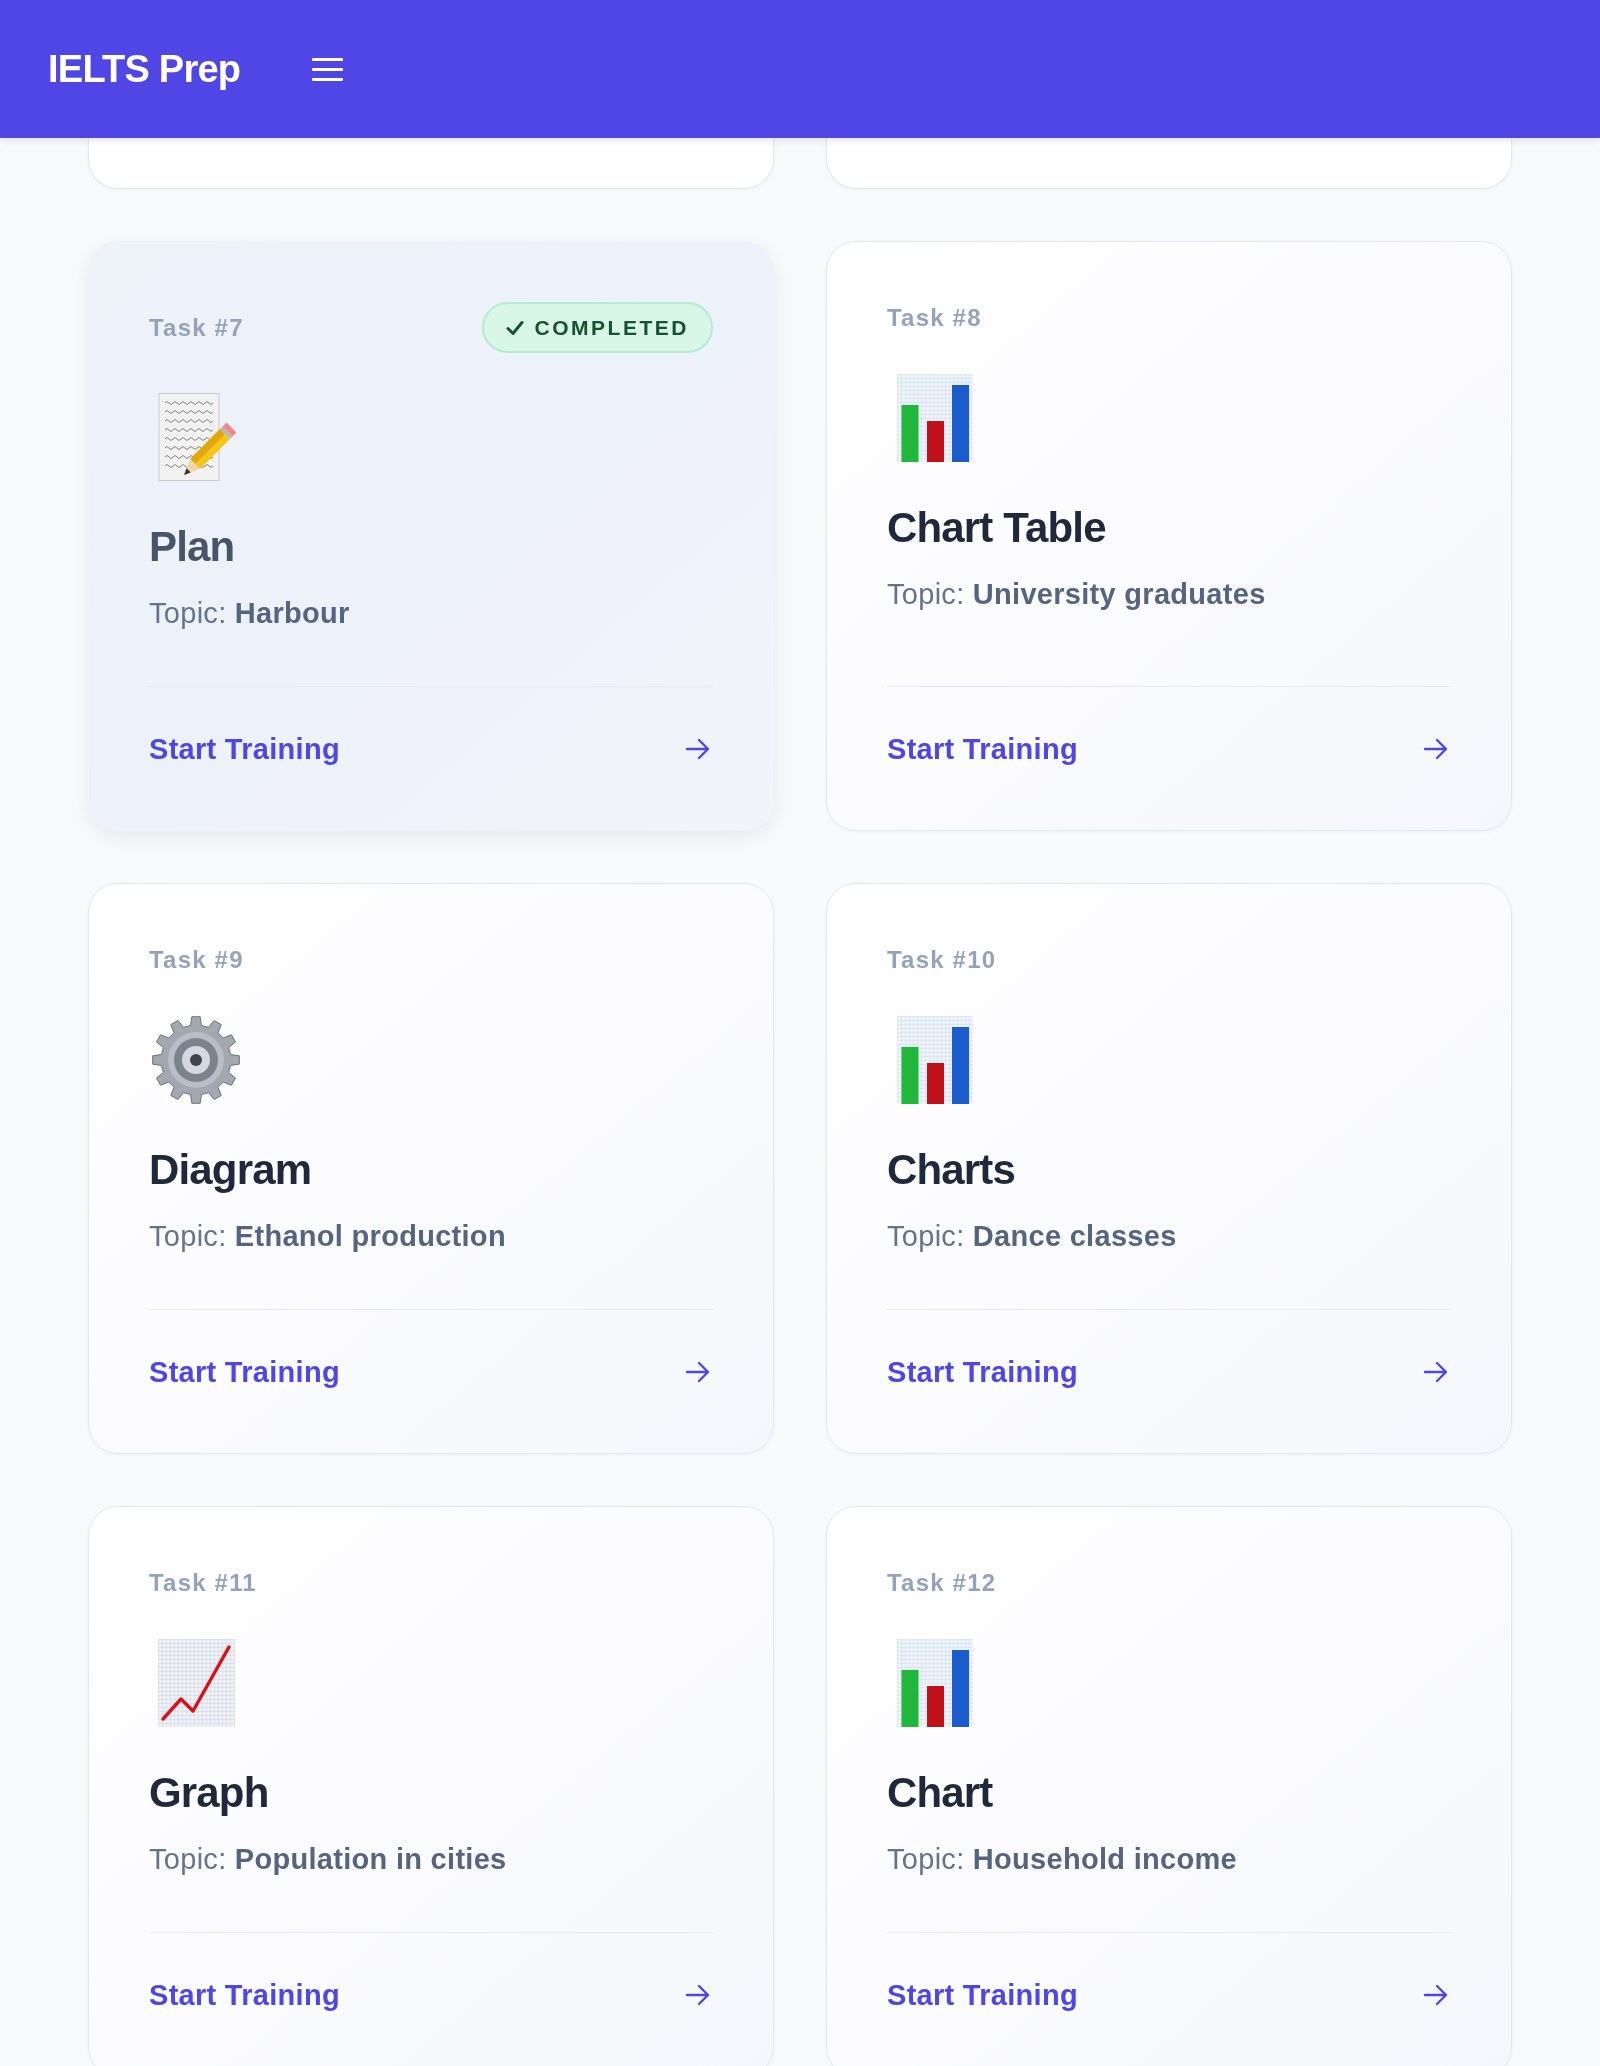  I want to click on task-topic: Topic: University graduates, so click(1076, 594).